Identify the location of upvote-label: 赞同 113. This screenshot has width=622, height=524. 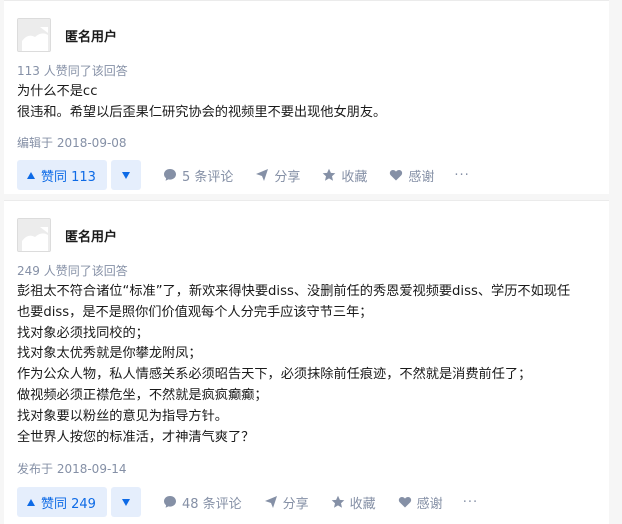
(68, 177).